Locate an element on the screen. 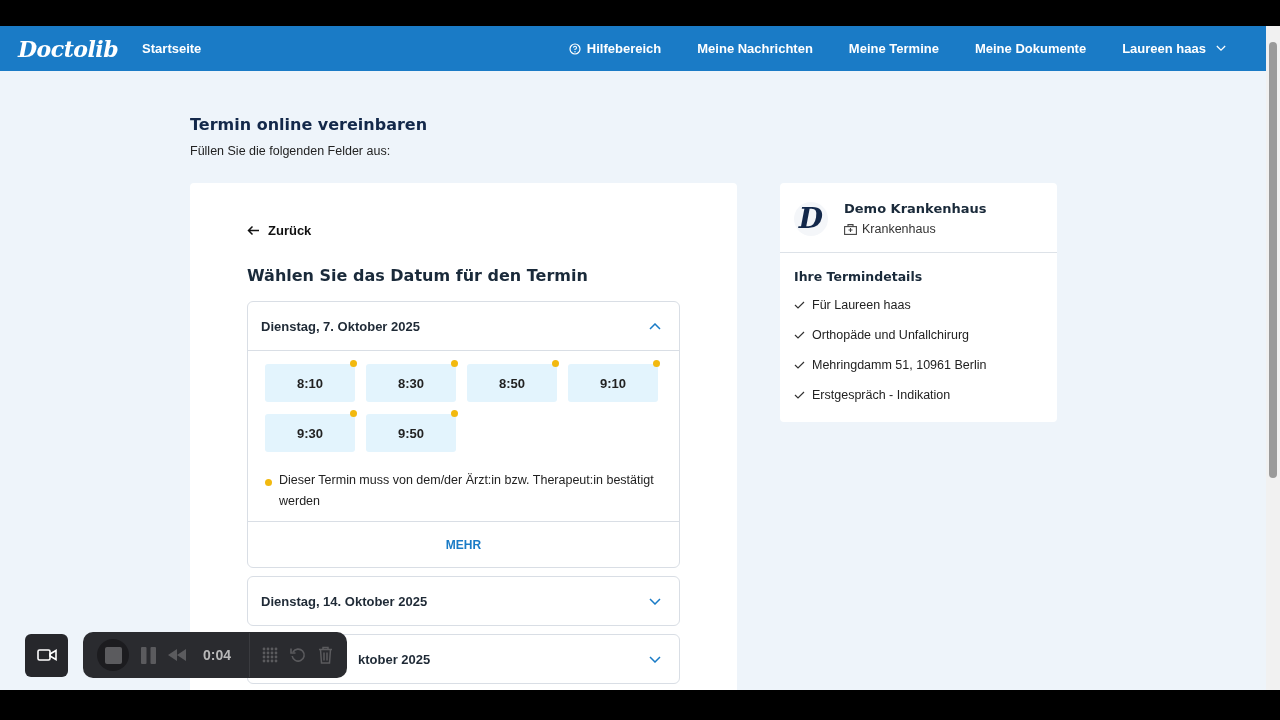 The height and width of the screenshot is (720, 1280). logo: Doctolib is located at coordinates (68, 48).